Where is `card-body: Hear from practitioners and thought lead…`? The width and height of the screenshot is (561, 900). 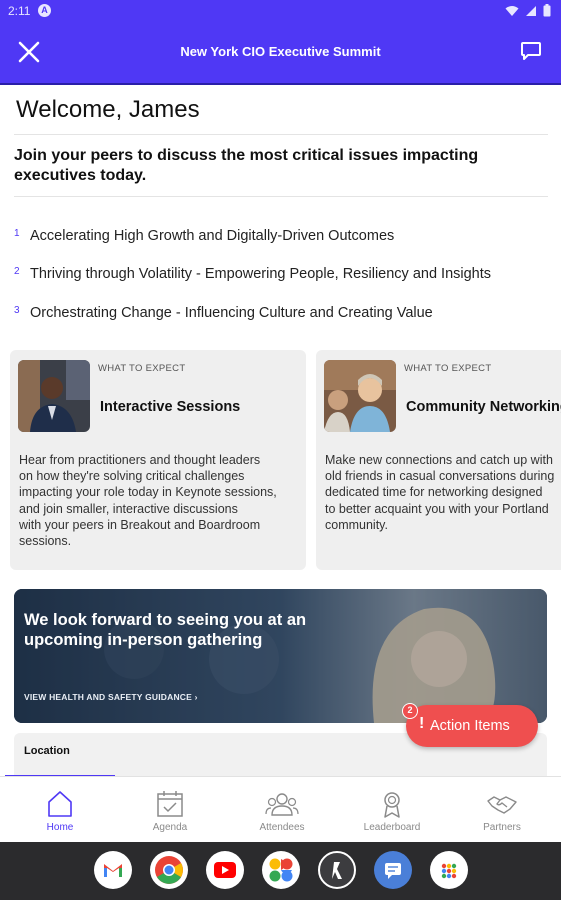
card-body: Hear from practitioners and thought lead… is located at coordinates (159, 500).